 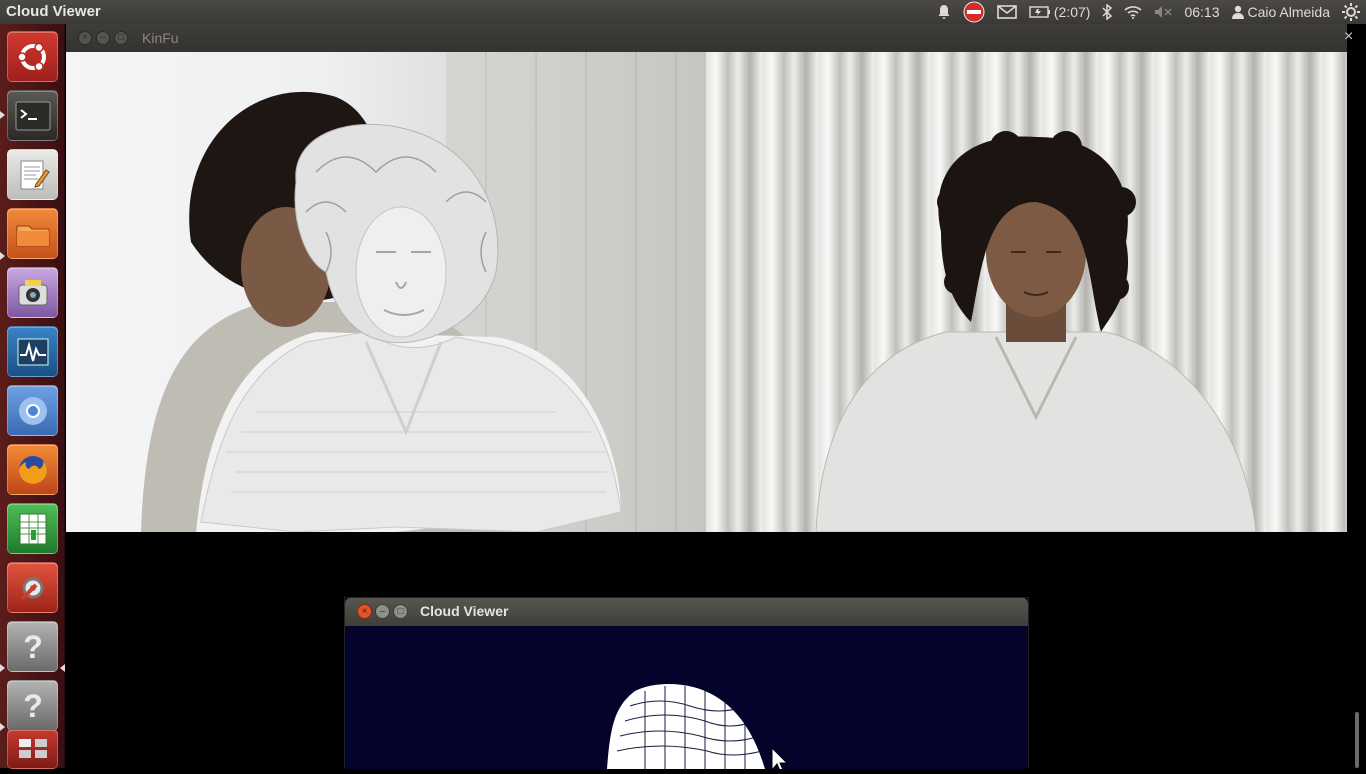 What do you see at coordinates (160, 38) in the screenshot?
I see `kinfu-window-title: KinFu` at bounding box center [160, 38].